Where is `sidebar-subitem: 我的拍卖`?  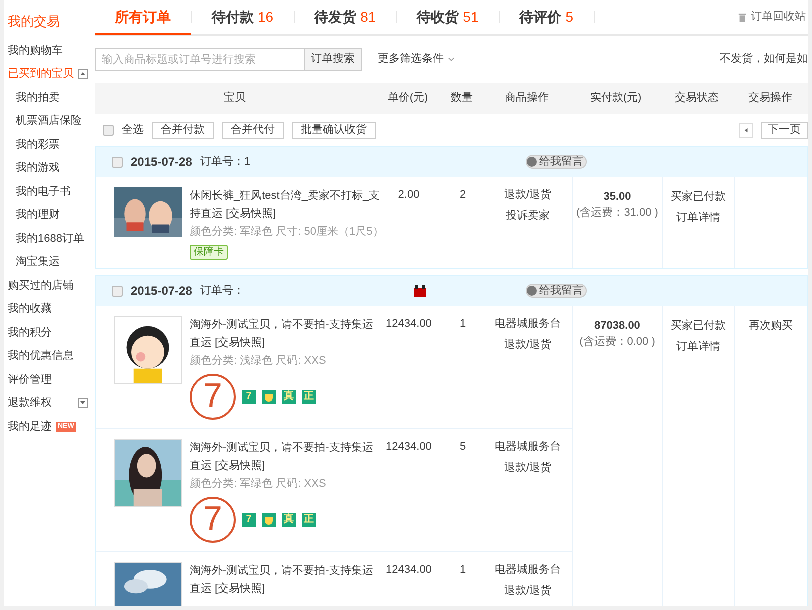
sidebar-subitem: 我的拍卖 is located at coordinates (50, 98).